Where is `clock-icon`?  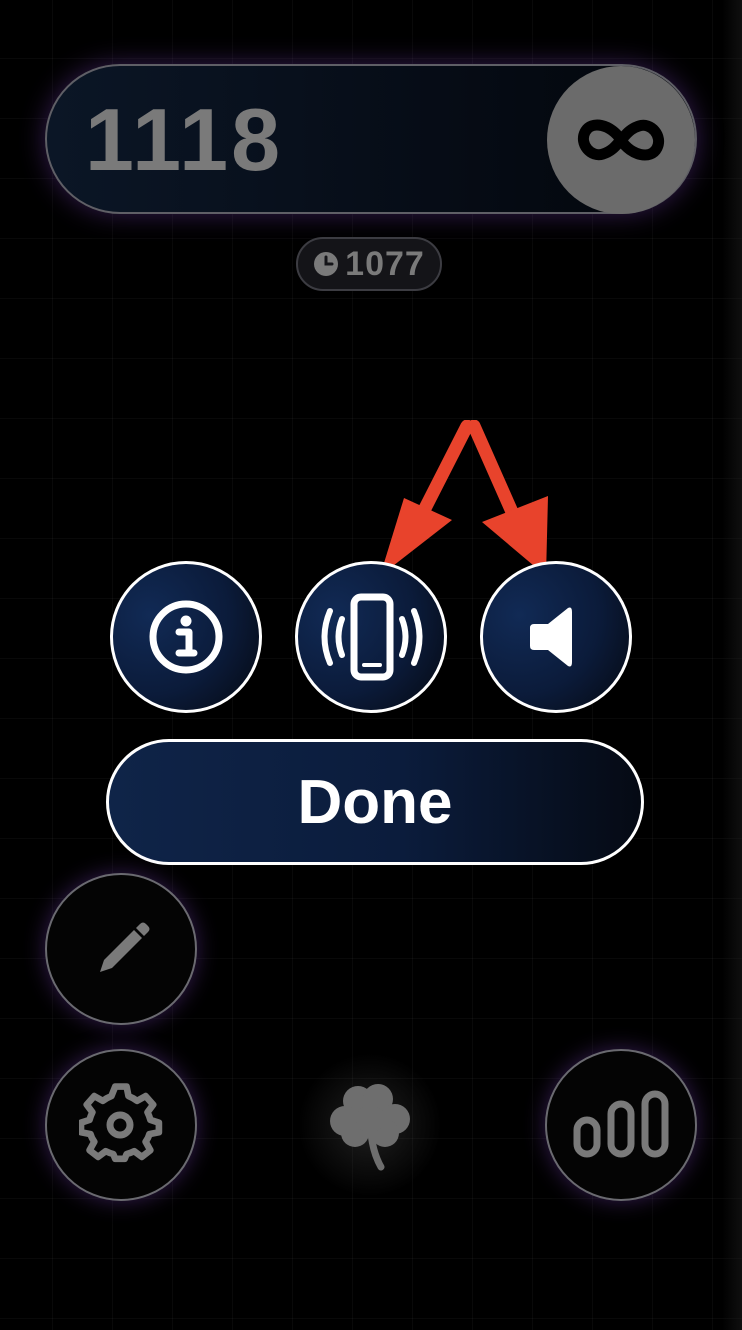
clock-icon is located at coordinates (326, 264).